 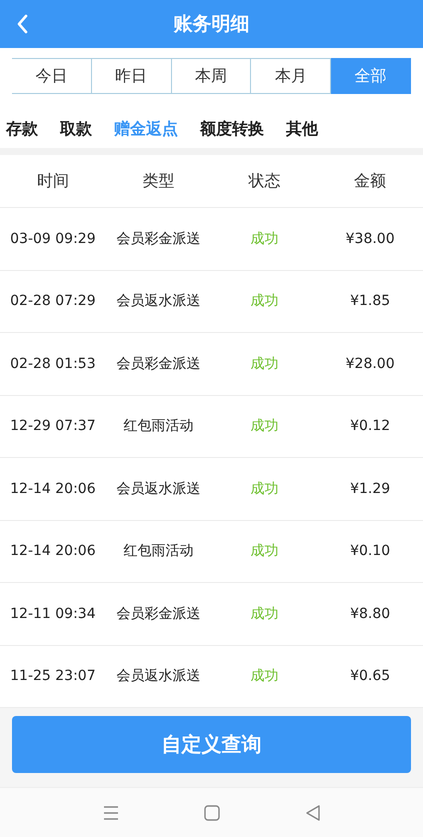 I want to click on period-tab: 今日, so click(x=52, y=76).